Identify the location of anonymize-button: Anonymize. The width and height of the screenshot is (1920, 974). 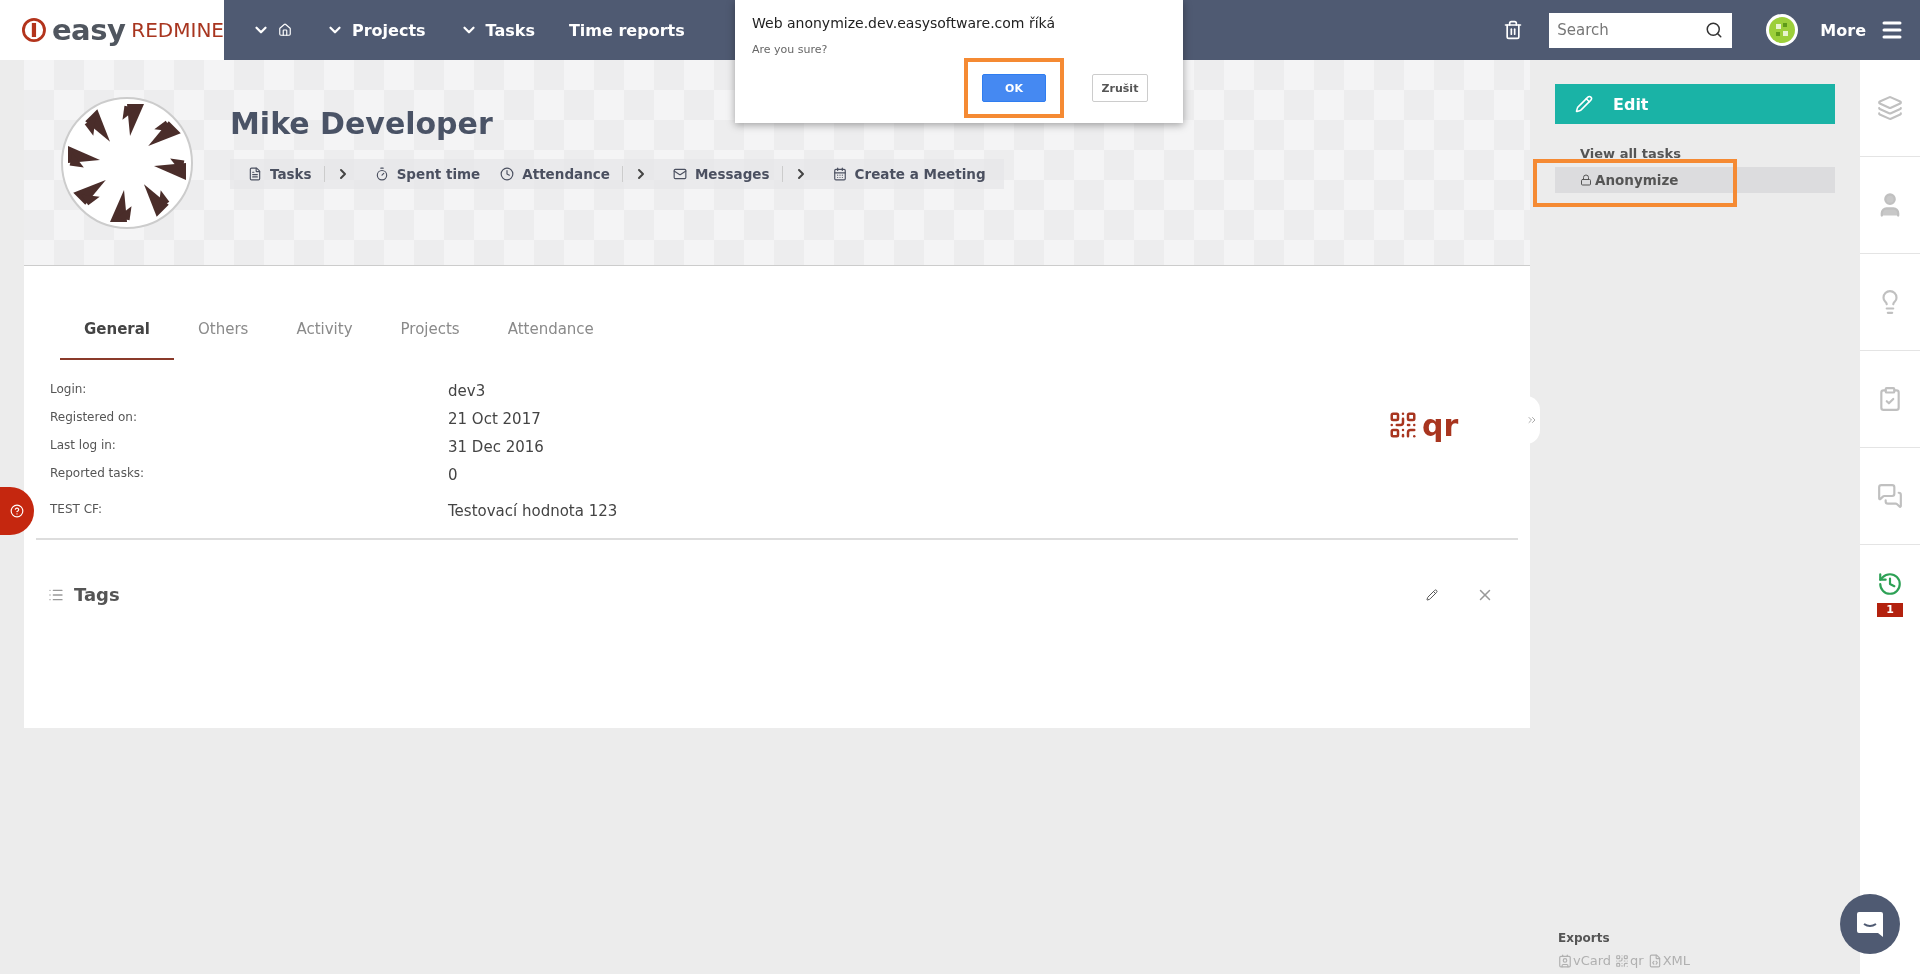
(1695, 180).